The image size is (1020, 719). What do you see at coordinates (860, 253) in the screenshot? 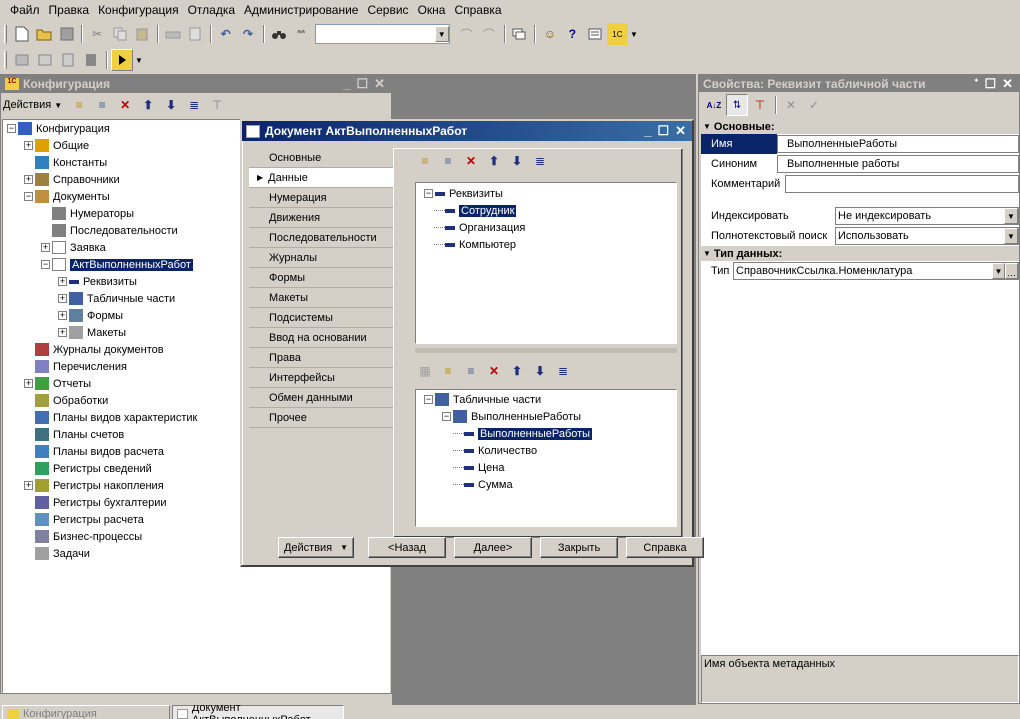
I see `section-type: ▼ Тип данных:` at bounding box center [860, 253].